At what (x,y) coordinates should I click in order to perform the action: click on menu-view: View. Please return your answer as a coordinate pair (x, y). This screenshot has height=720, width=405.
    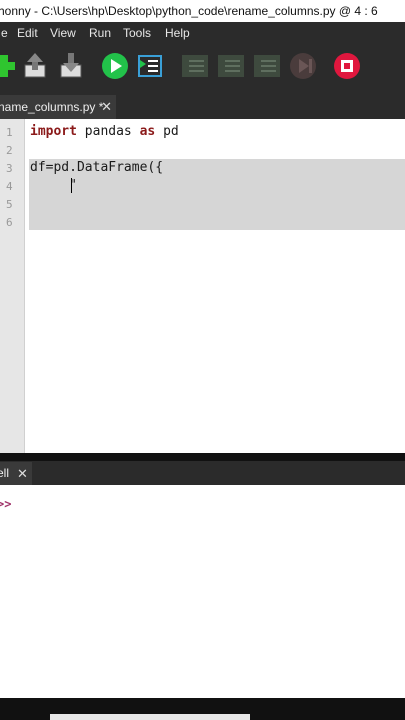
    Looking at the image, I should click on (63, 33).